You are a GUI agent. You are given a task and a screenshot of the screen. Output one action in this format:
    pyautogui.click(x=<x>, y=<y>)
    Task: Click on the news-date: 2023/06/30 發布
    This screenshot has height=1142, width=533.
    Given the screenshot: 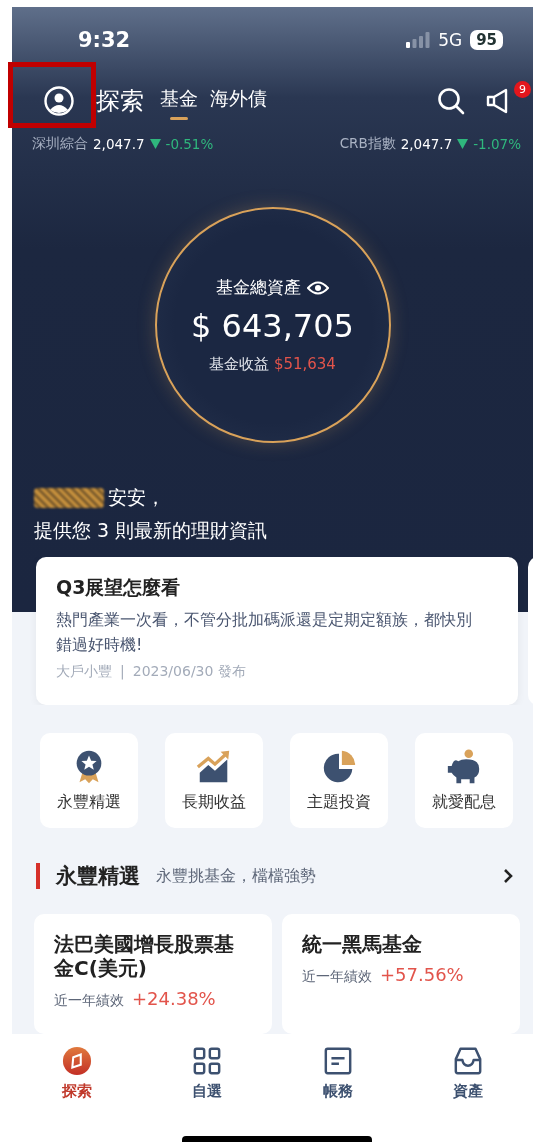 What is the action you would take?
    pyautogui.click(x=189, y=672)
    